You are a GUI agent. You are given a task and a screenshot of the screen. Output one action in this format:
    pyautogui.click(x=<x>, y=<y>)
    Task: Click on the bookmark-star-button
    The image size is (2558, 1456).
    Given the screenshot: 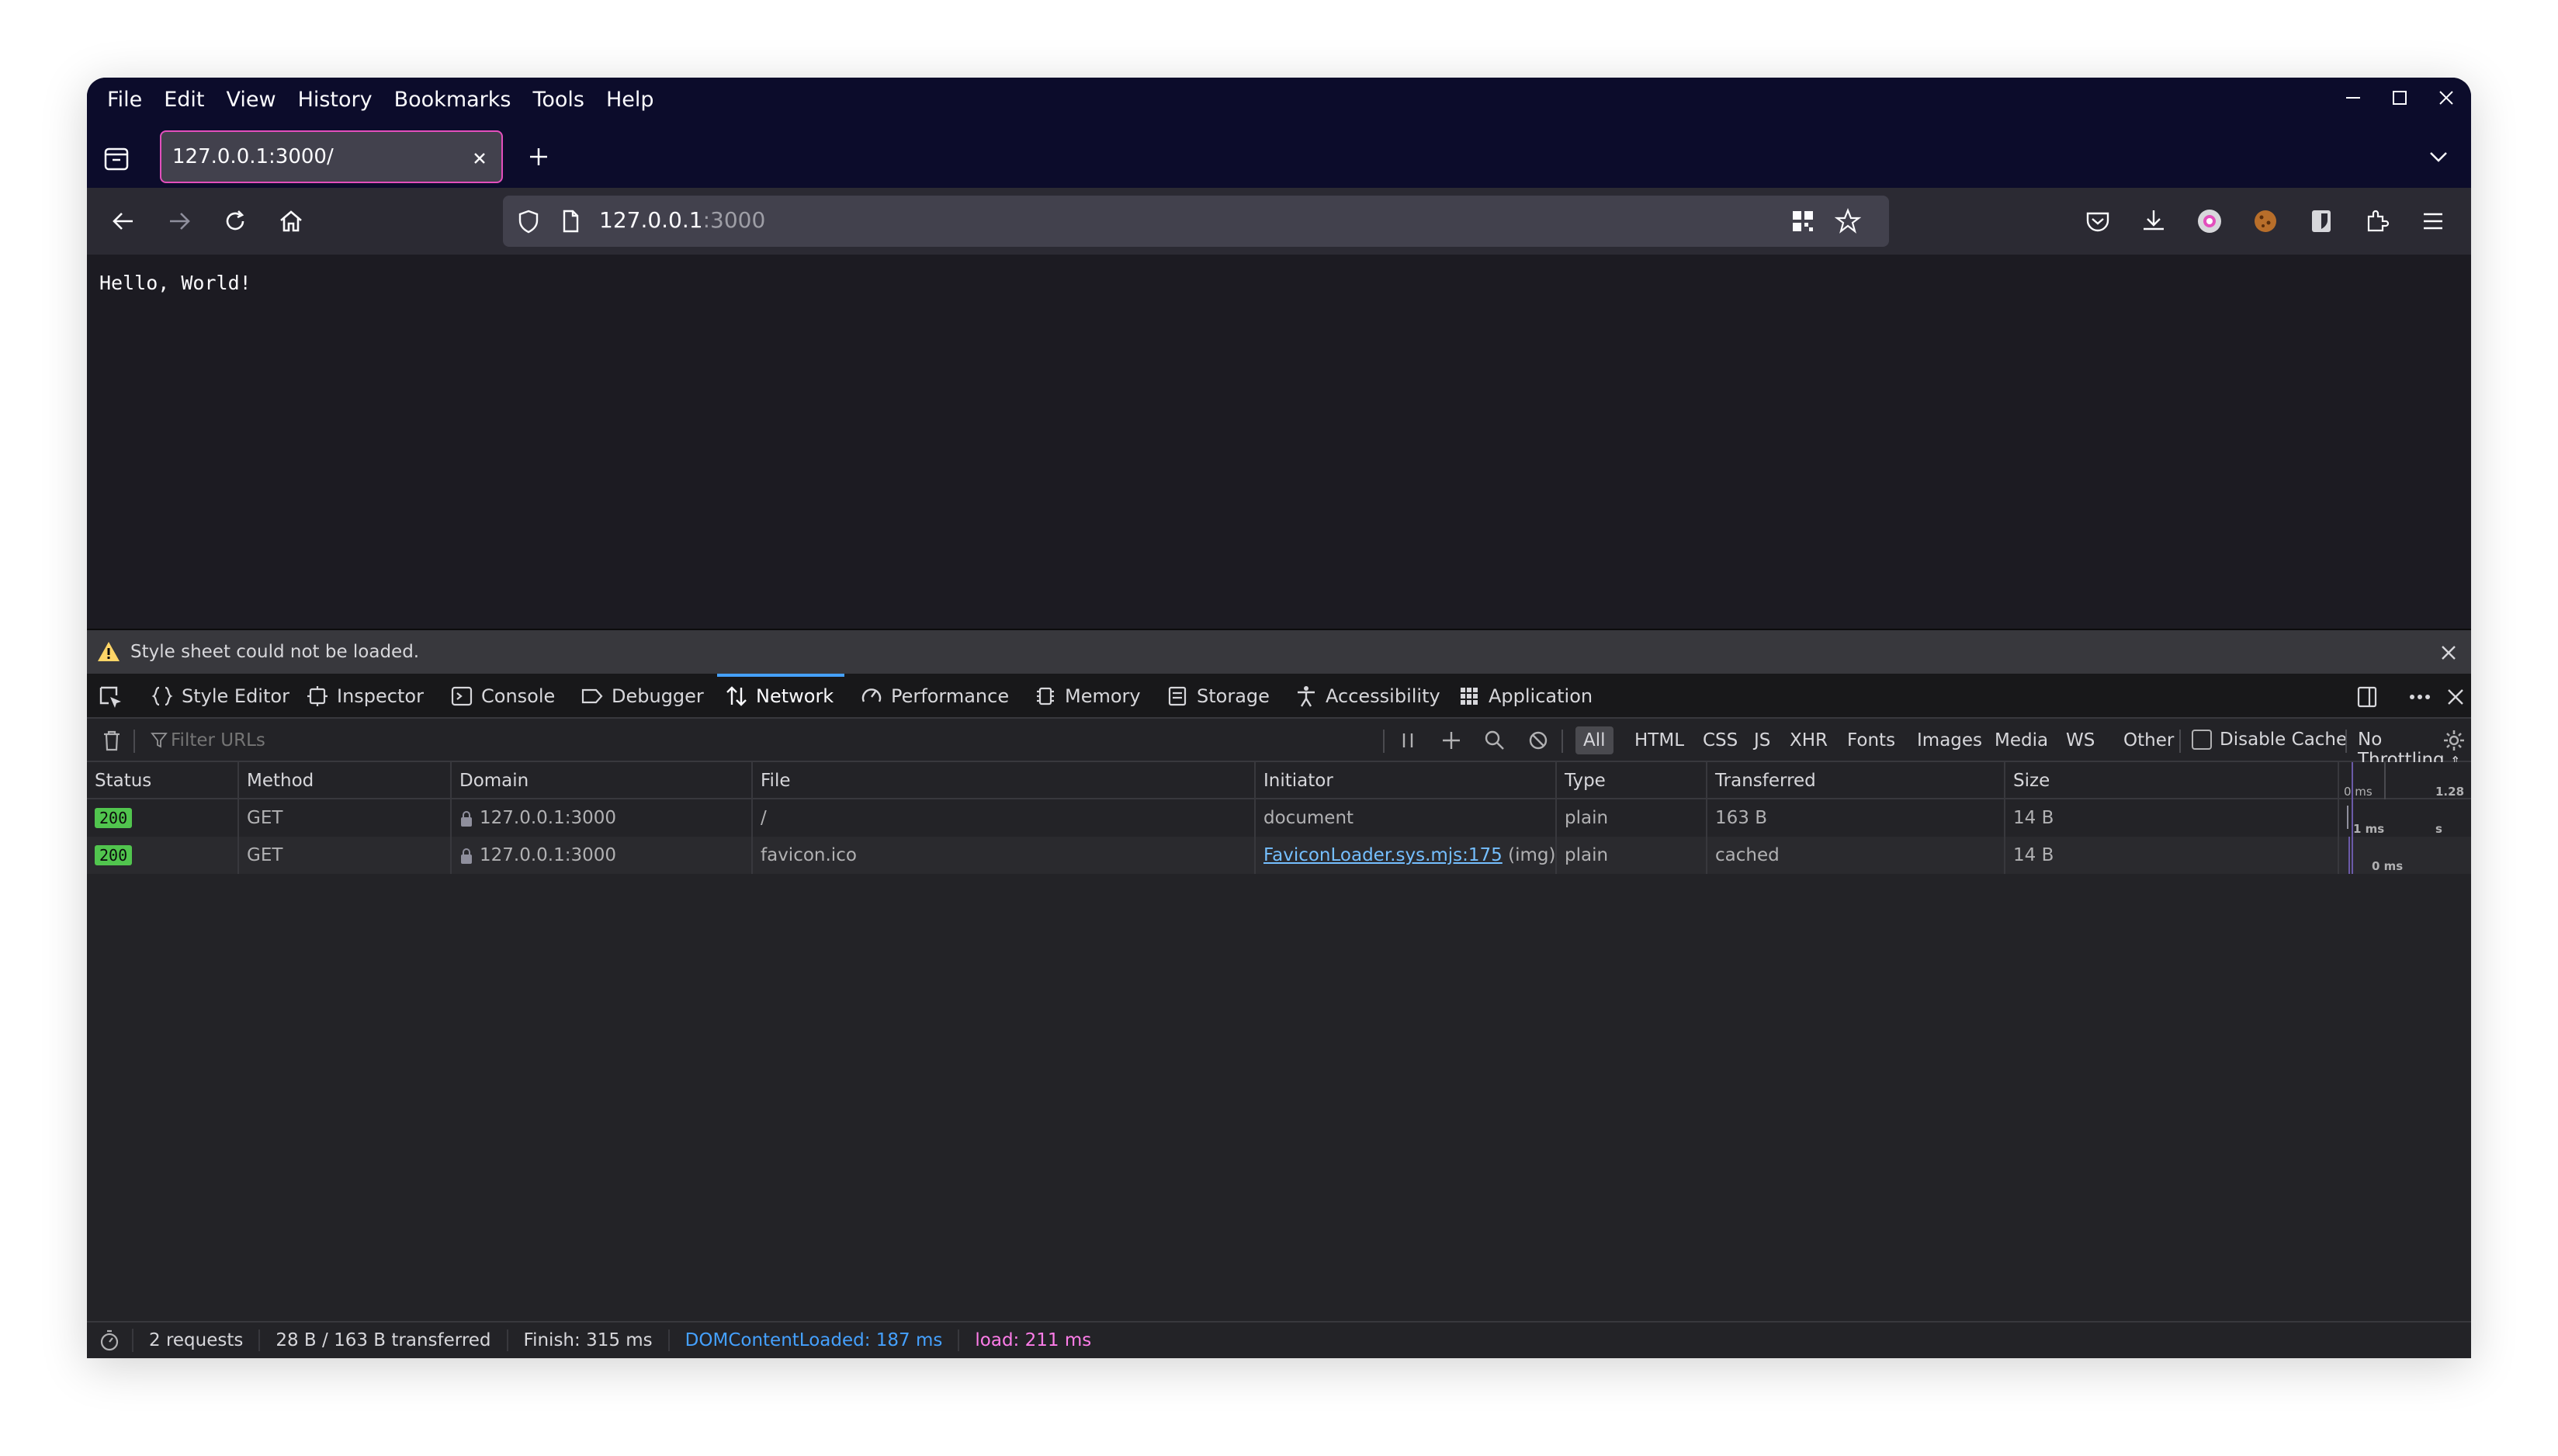 What is the action you would take?
    pyautogui.click(x=1848, y=221)
    